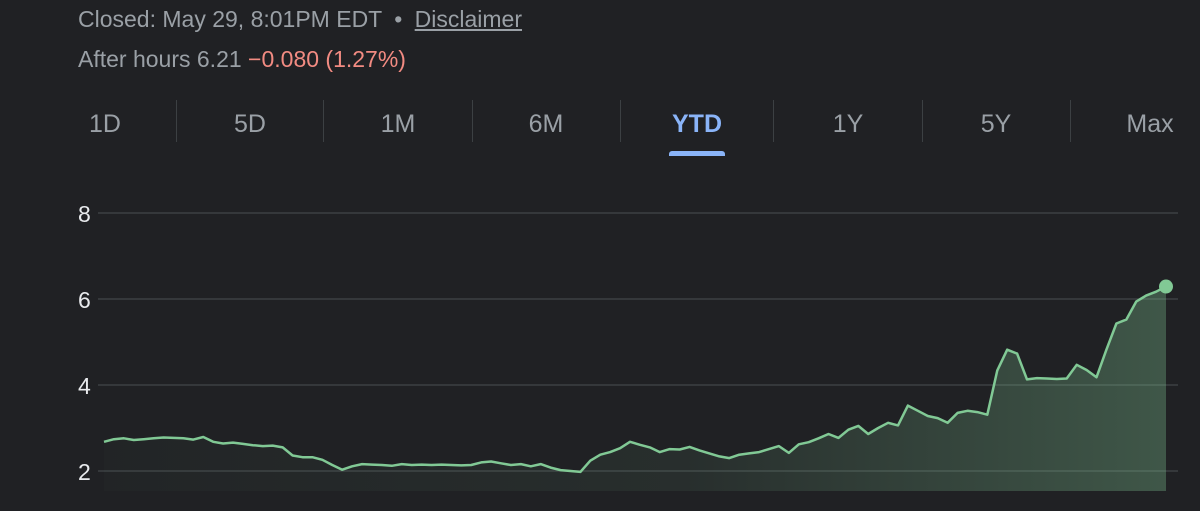  What do you see at coordinates (84, 472) in the screenshot?
I see `y-tick-label: 2` at bounding box center [84, 472].